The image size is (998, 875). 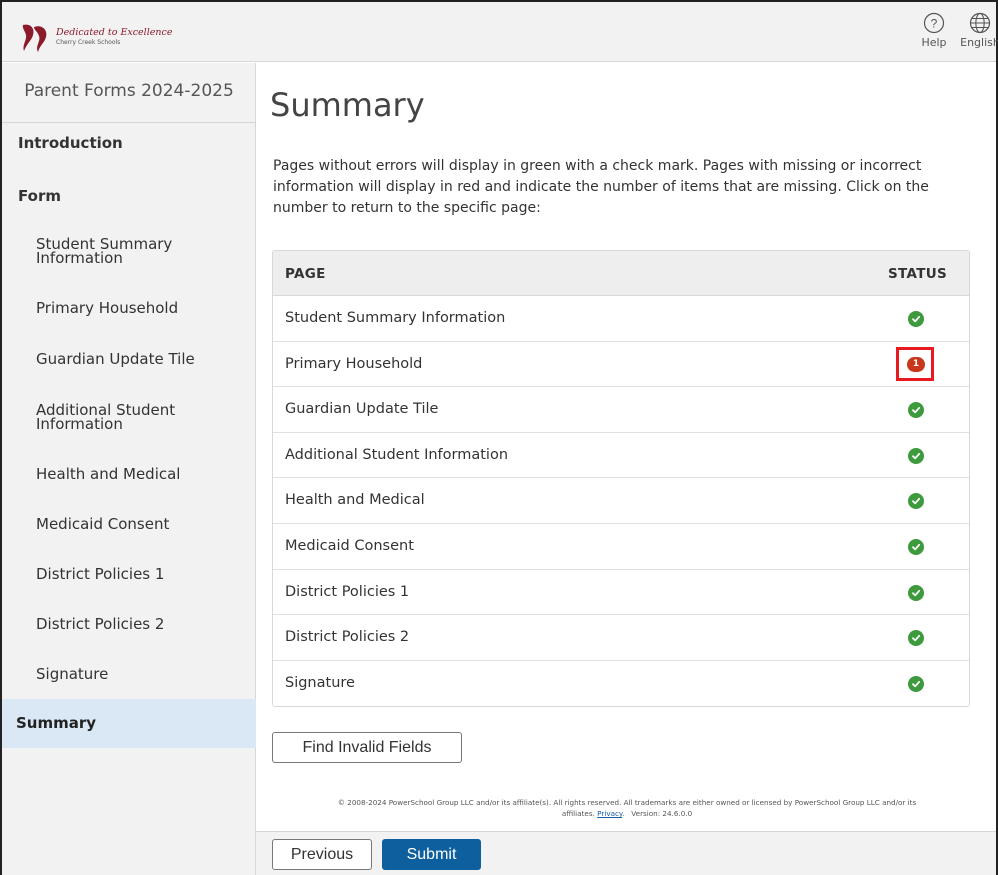 I want to click on table-row: Health and Medical, so click(x=621, y=501).